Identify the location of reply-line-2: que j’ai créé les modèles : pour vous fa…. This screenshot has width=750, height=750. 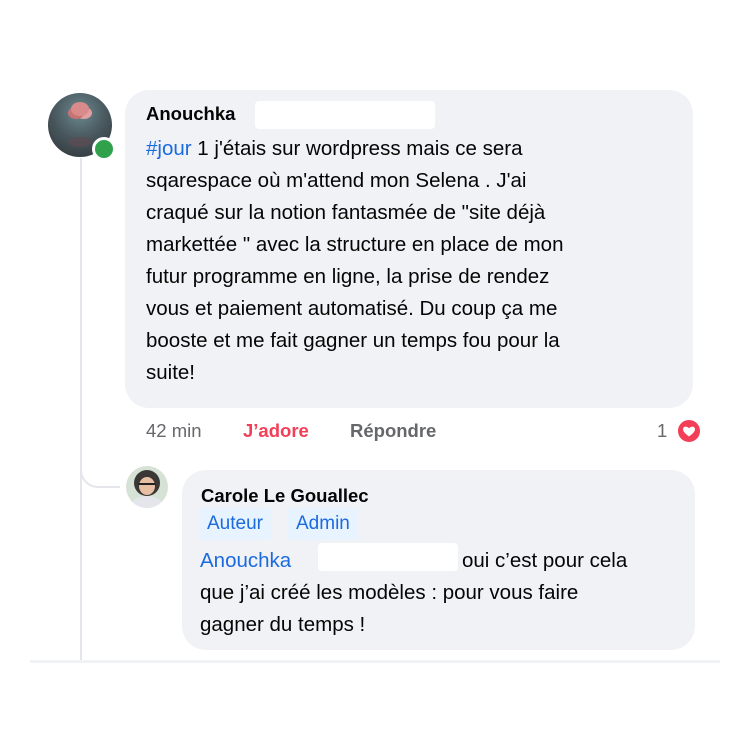
(389, 592).